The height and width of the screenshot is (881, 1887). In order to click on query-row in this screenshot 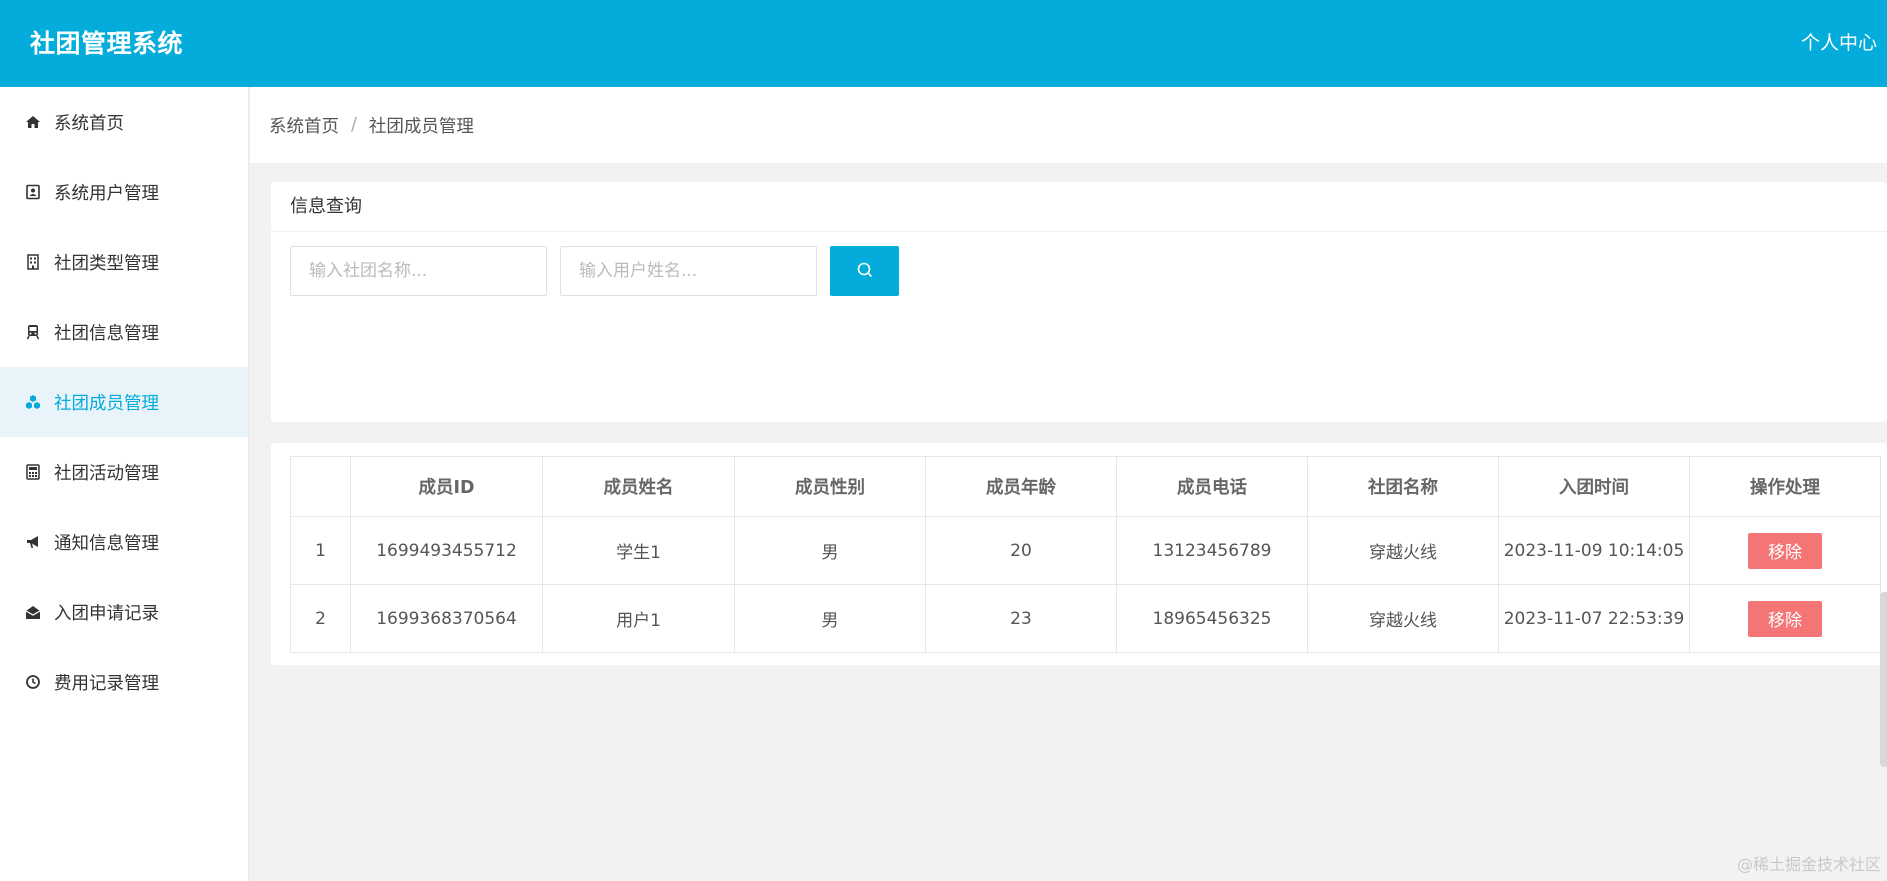, I will do `click(594, 271)`.